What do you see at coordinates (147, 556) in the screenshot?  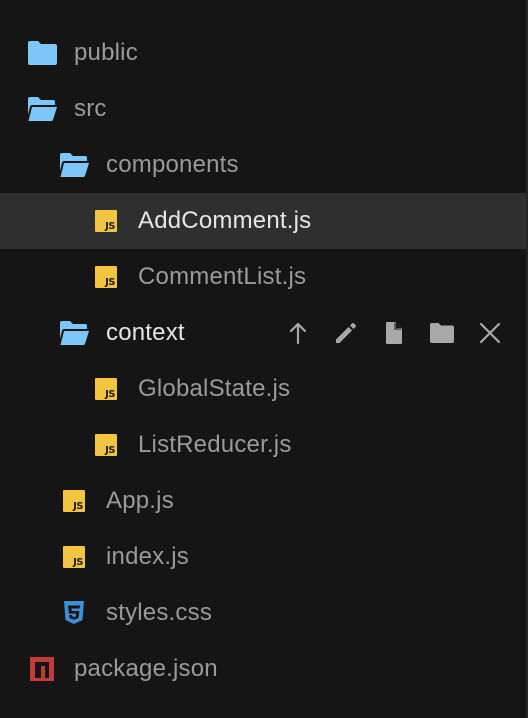 I see `tree-item-label: index.js` at bounding box center [147, 556].